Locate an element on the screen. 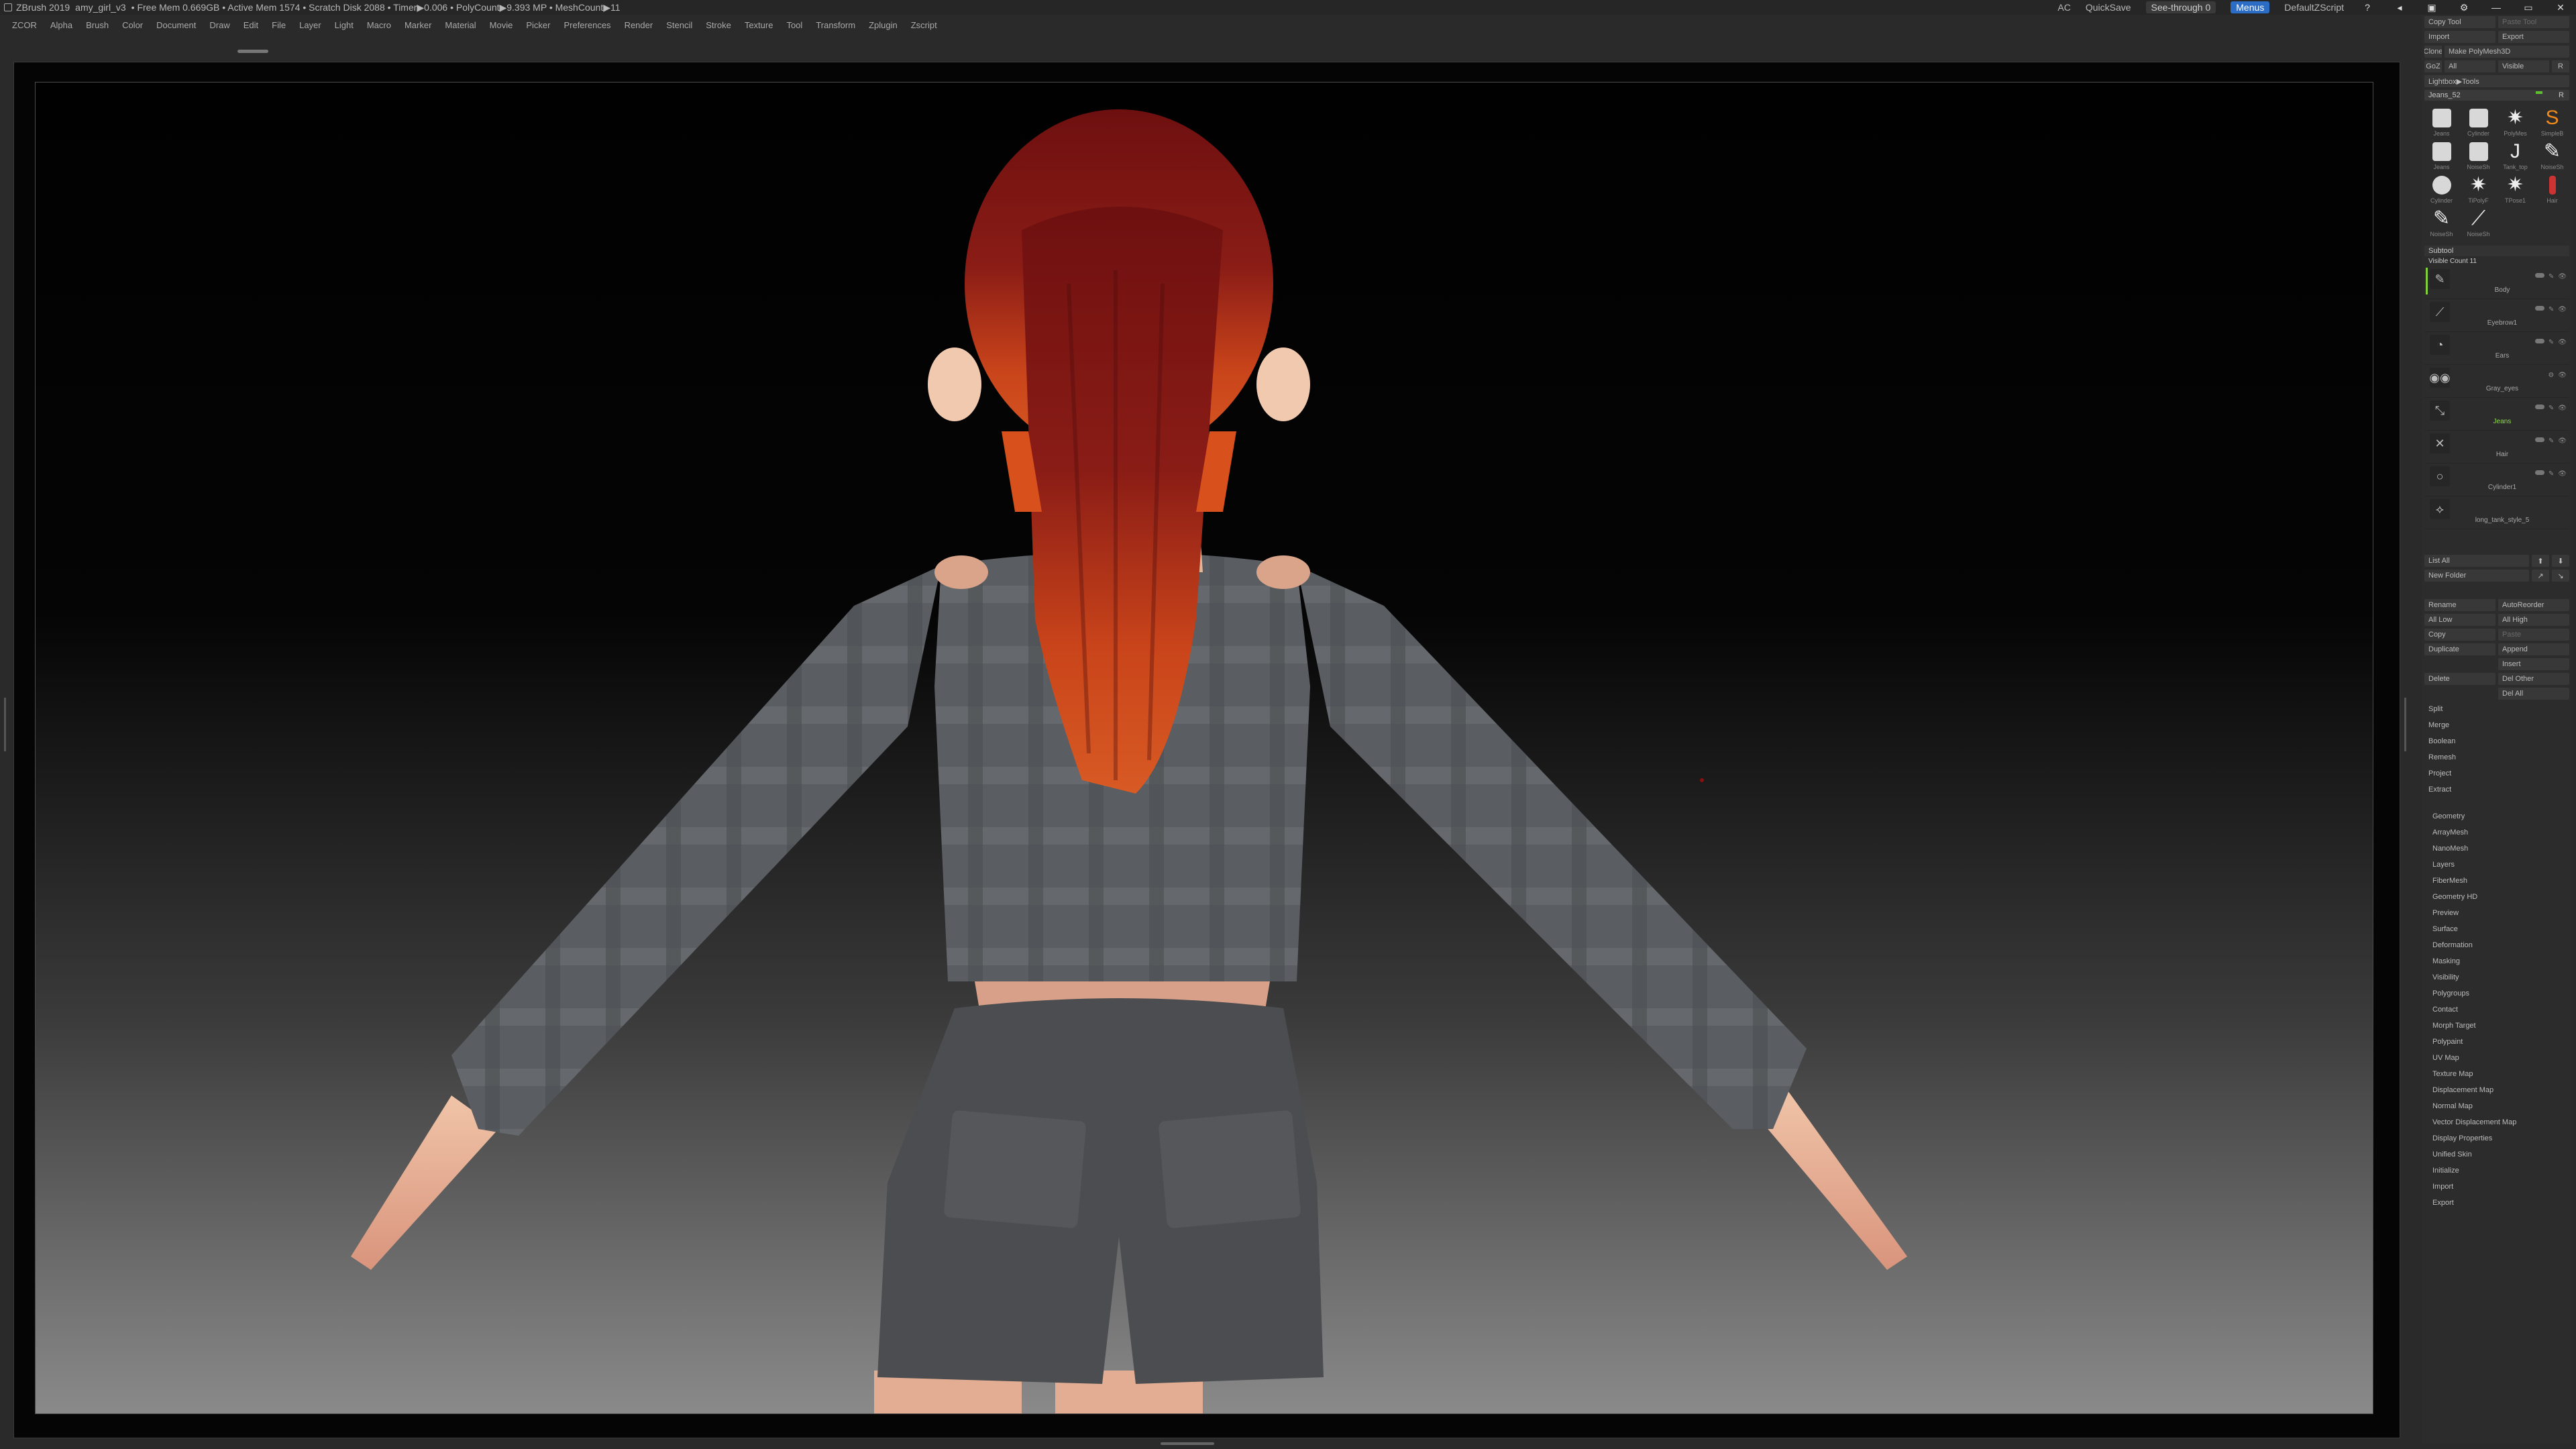  make-polymesh-button: Make PolyMesh3D is located at coordinates (2507, 52).